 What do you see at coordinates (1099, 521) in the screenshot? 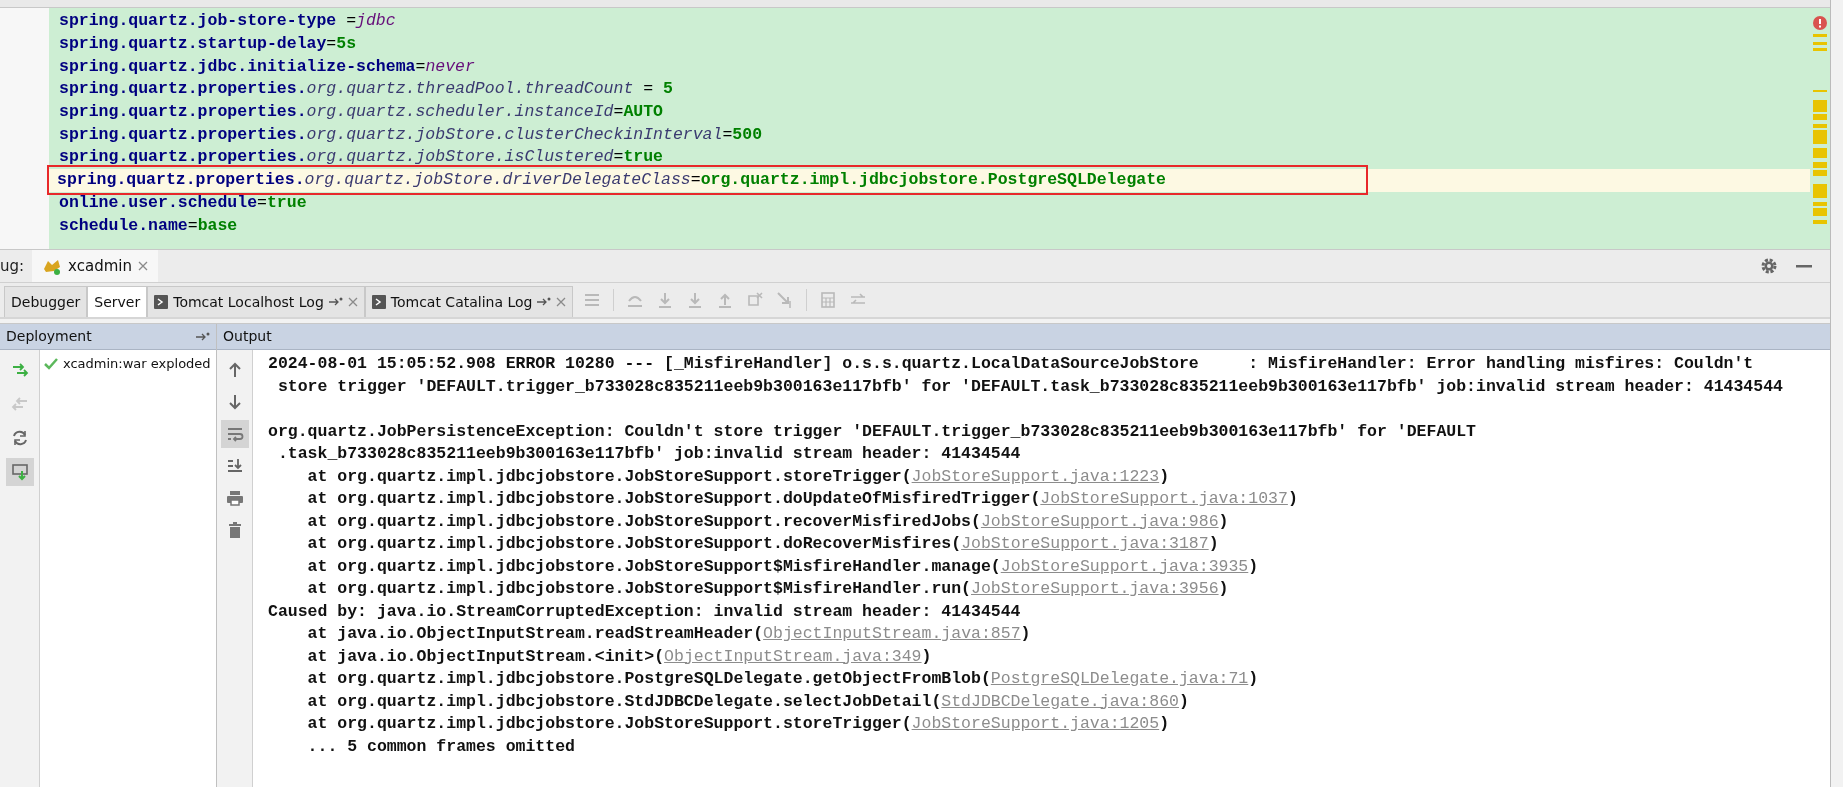
I see `source-link: JobStoreSupport.java:986` at bounding box center [1099, 521].